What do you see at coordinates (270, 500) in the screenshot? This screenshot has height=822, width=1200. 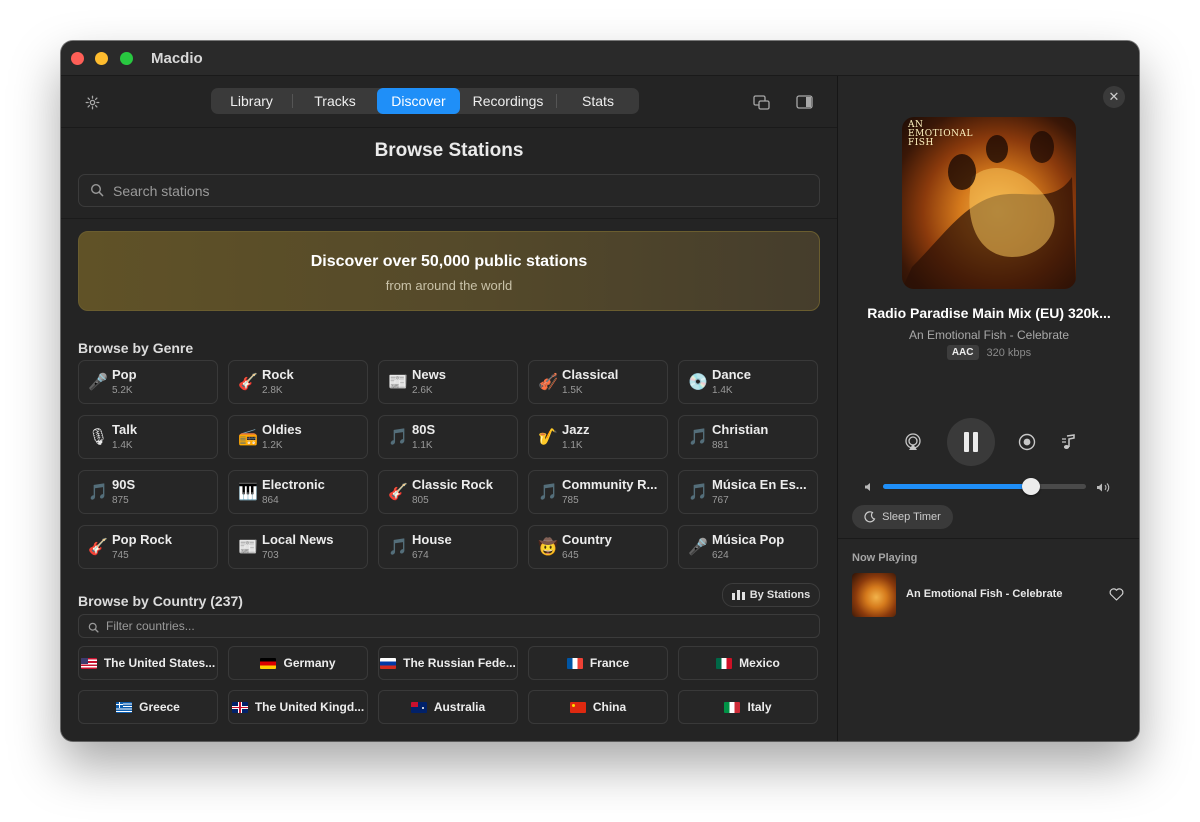 I see `genre-count: 864` at bounding box center [270, 500].